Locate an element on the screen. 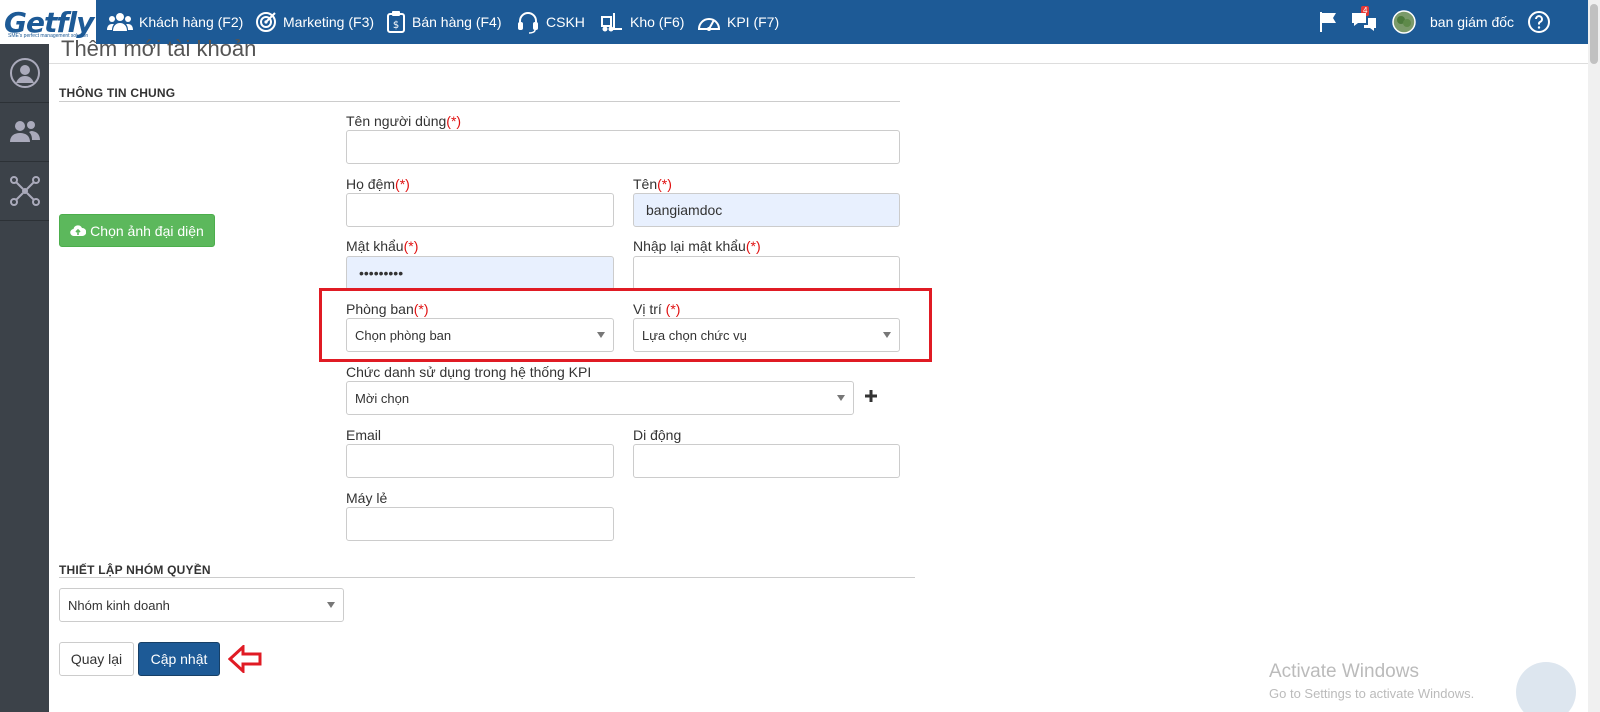 The width and height of the screenshot is (1600, 712). nav-warehouse-label: Kho (F6) is located at coordinates (657, 22).